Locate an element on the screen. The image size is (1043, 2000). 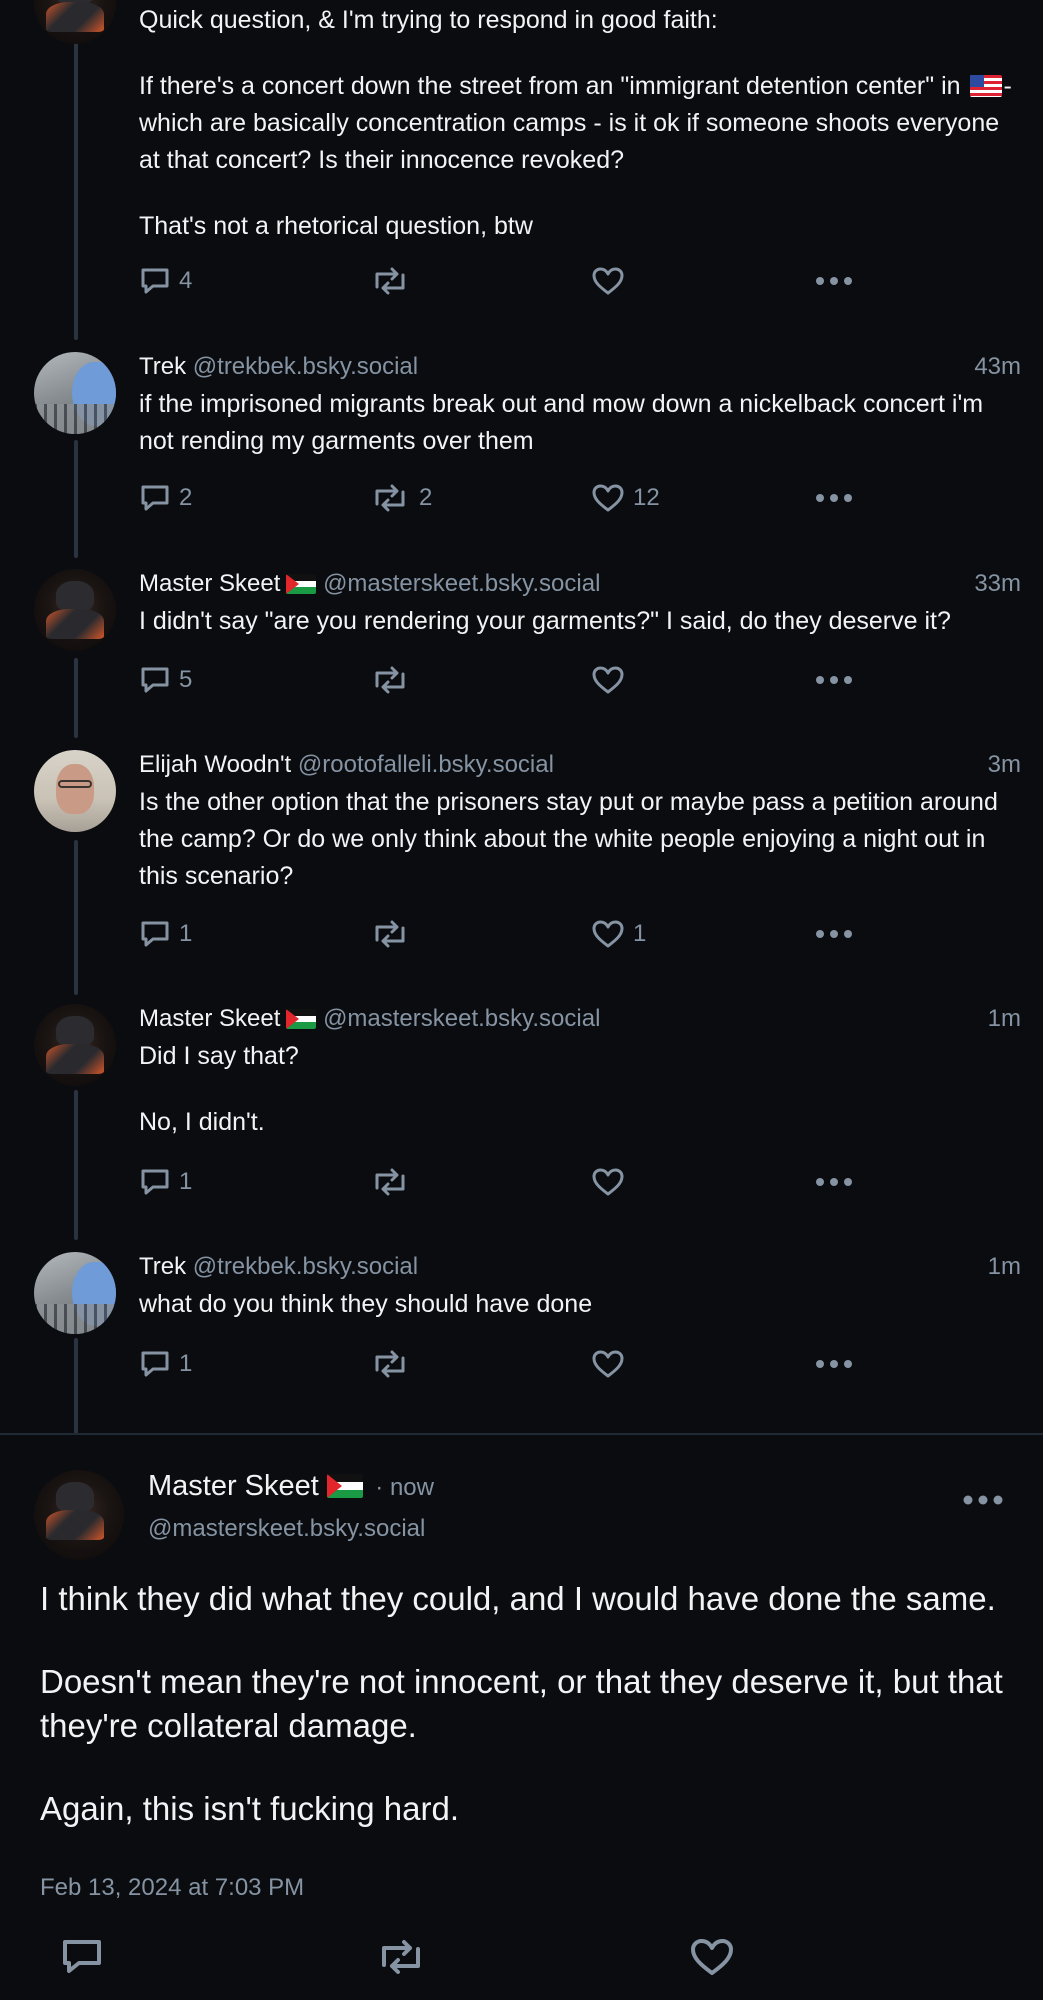
post-time: 43m is located at coordinates (997, 366).